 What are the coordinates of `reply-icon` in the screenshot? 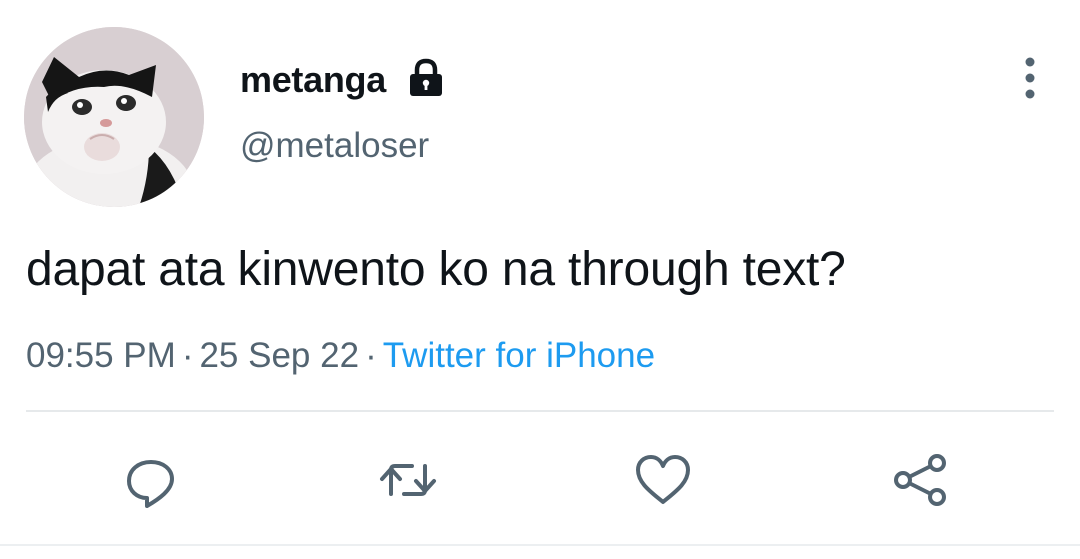 It's located at (150, 484).